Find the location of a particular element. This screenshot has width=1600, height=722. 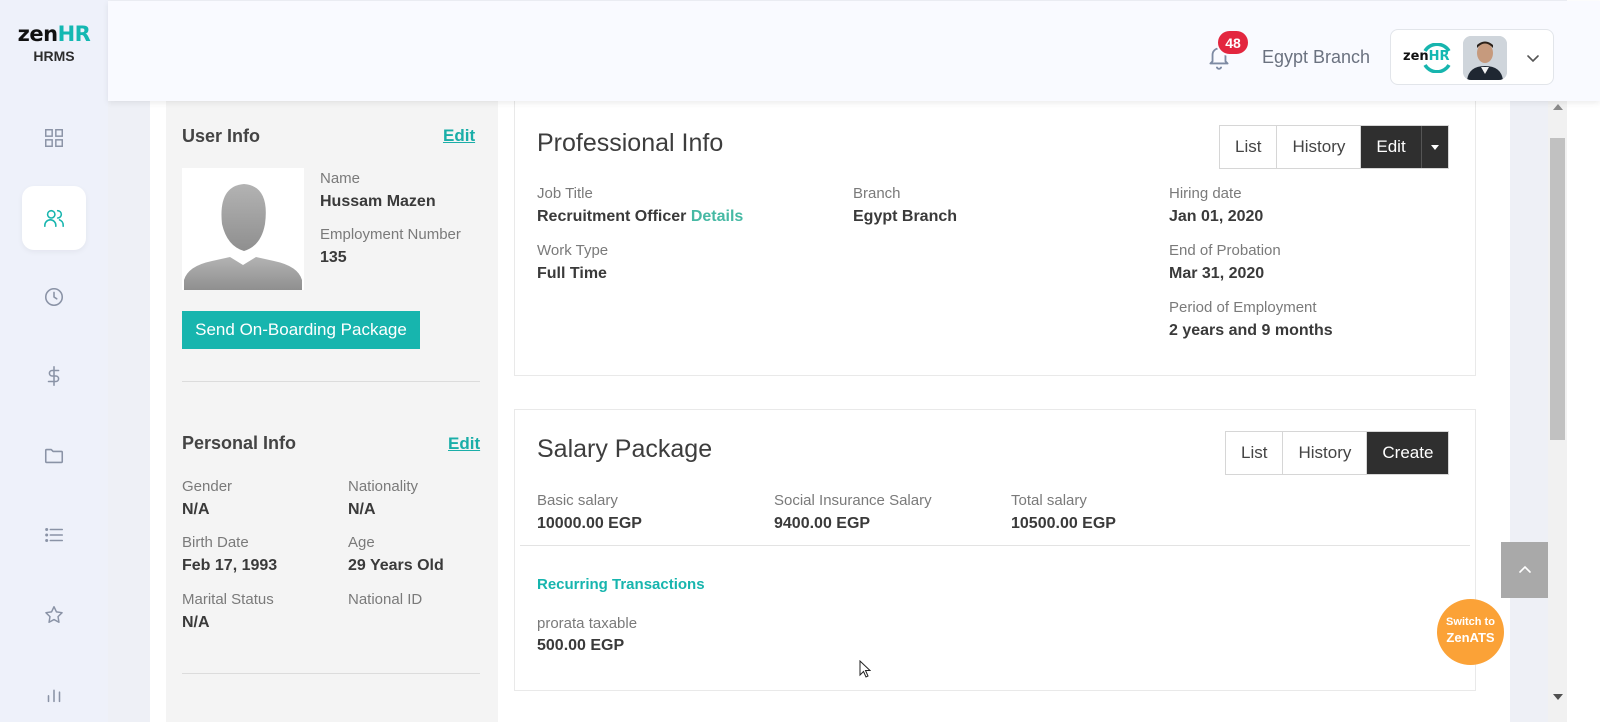

nav-documents is located at coordinates (54, 456).